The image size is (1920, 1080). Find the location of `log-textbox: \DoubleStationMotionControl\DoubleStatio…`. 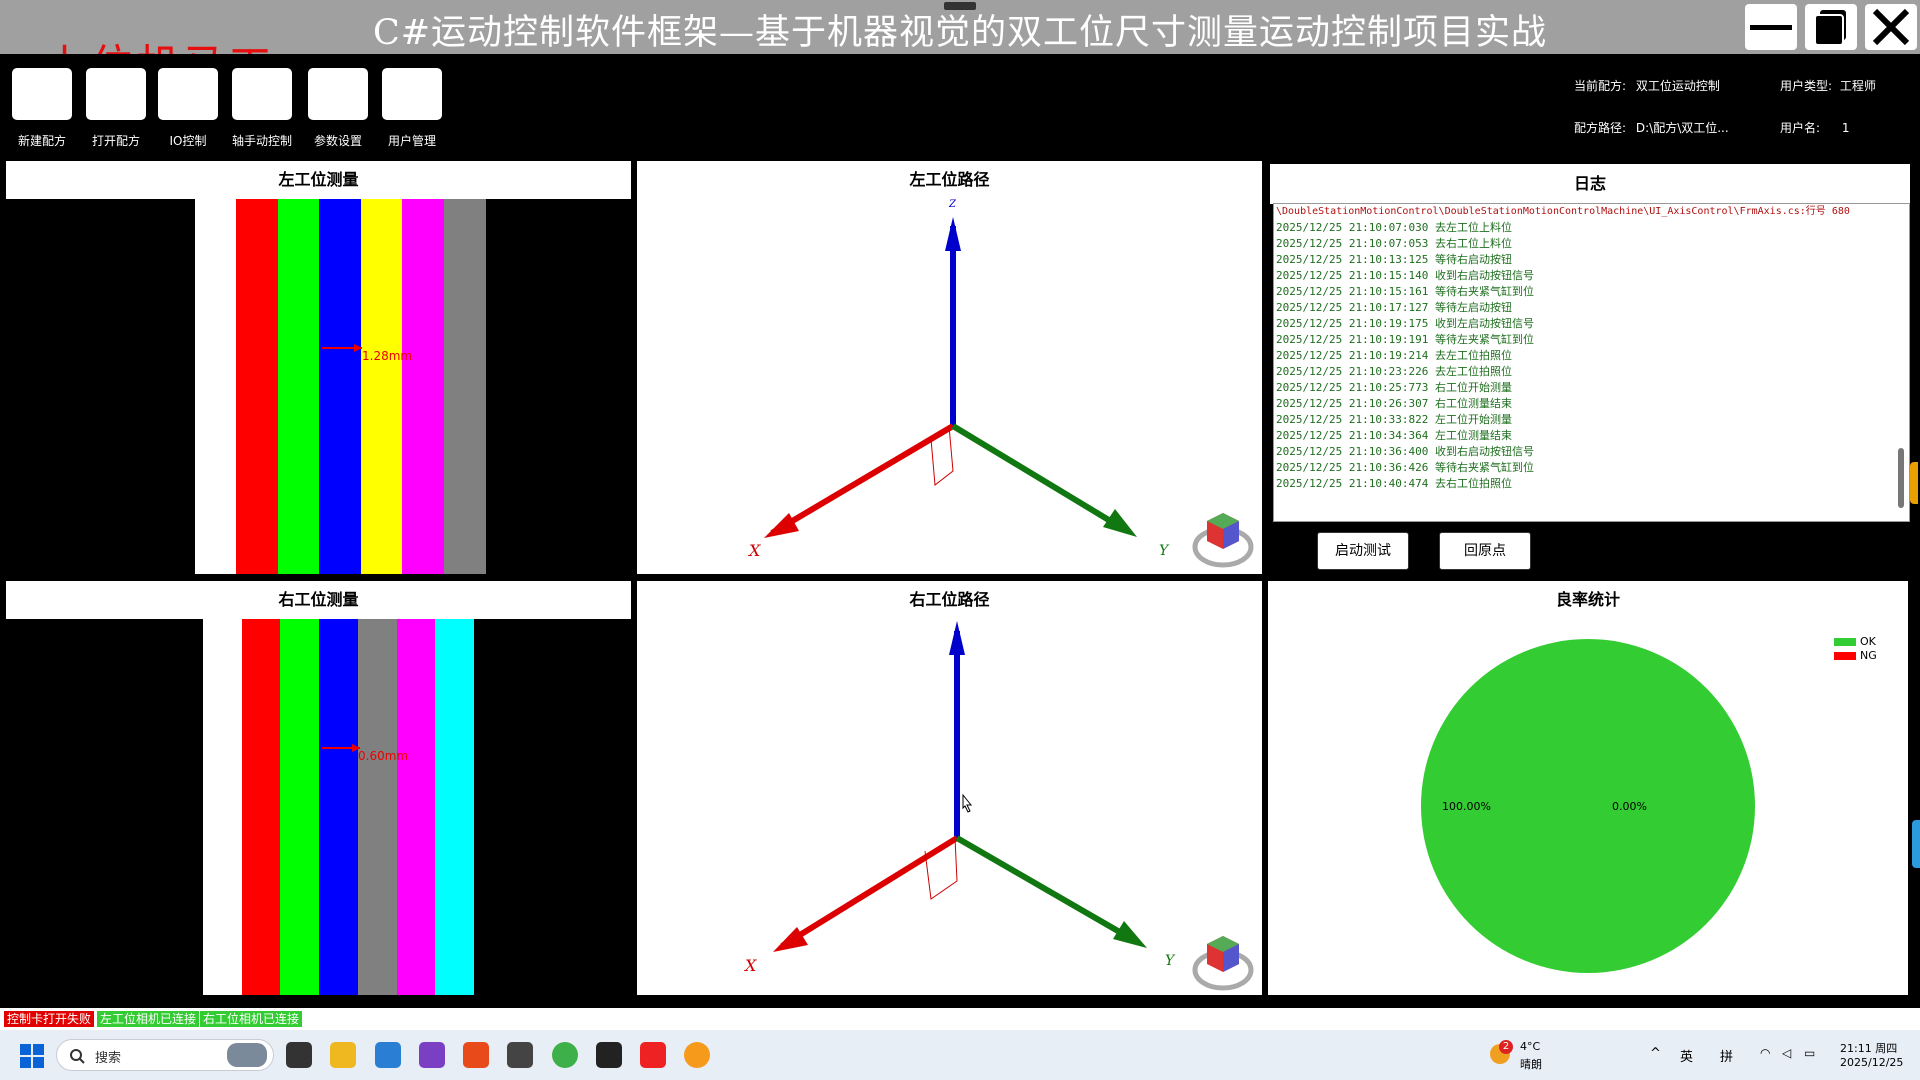

log-textbox: \DoubleStationMotionControl\DoubleStatio… is located at coordinates (1591, 362).